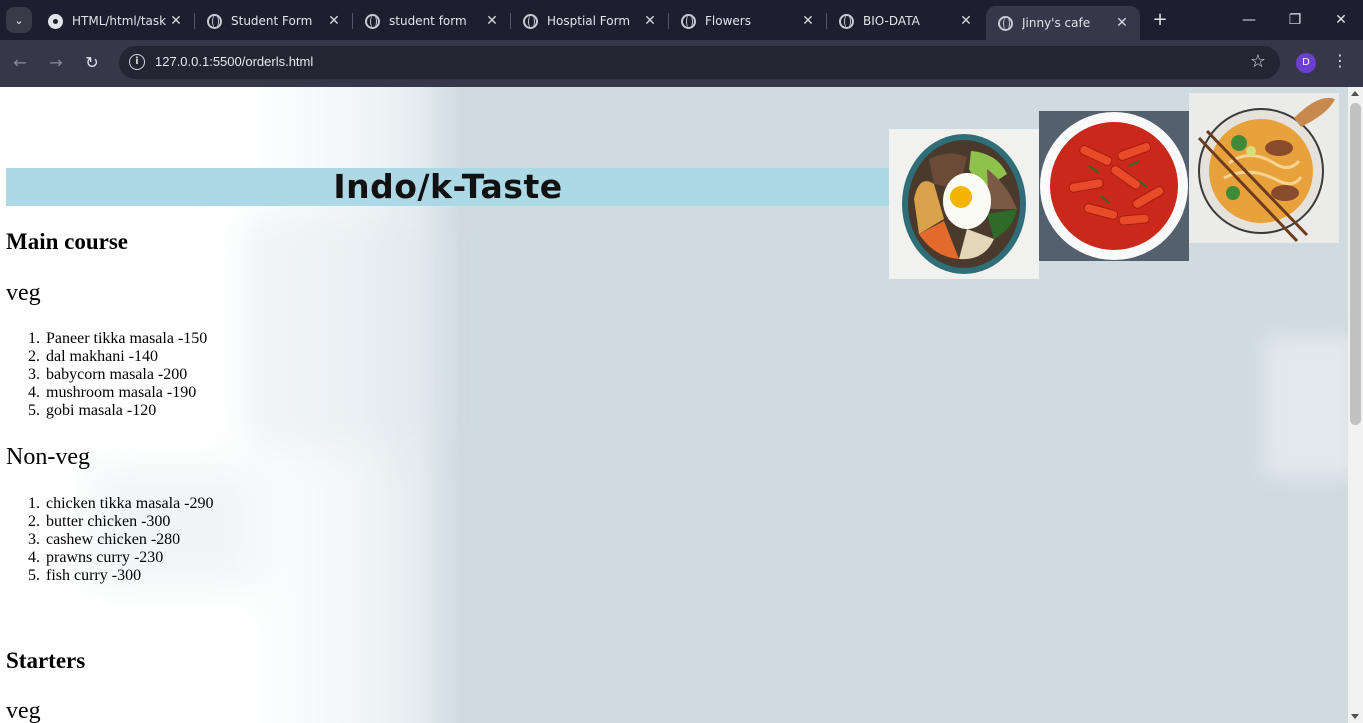 The width and height of the screenshot is (1363, 723). What do you see at coordinates (1306, 63) in the screenshot?
I see `profile-avatar: D` at bounding box center [1306, 63].